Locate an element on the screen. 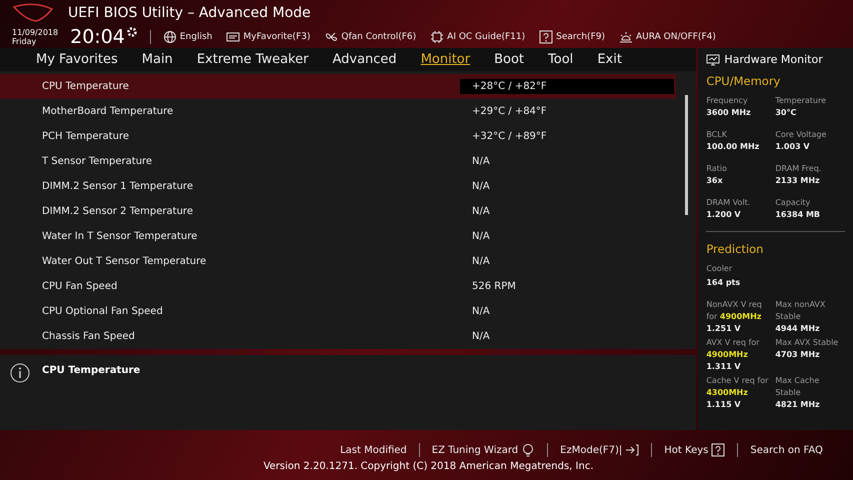 The height and width of the screenshot is (480, 853). lightbulb-icon is located at coordinates (528, 450).